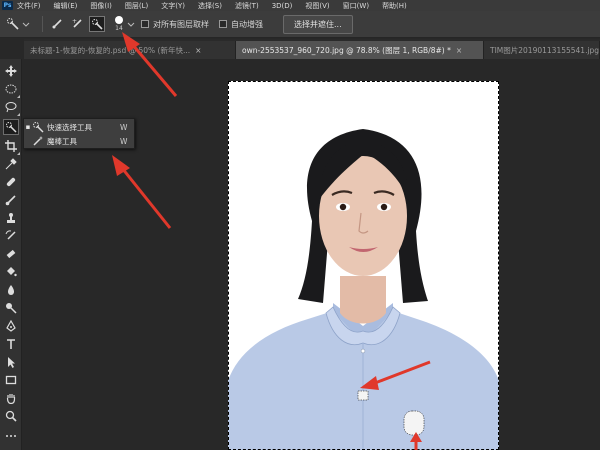 The image size is (600, 450). What do you see at coordinates (101, 6) in the screenshot?
I see `menu-image: 图像(I)` at bounding box center [101, 6].